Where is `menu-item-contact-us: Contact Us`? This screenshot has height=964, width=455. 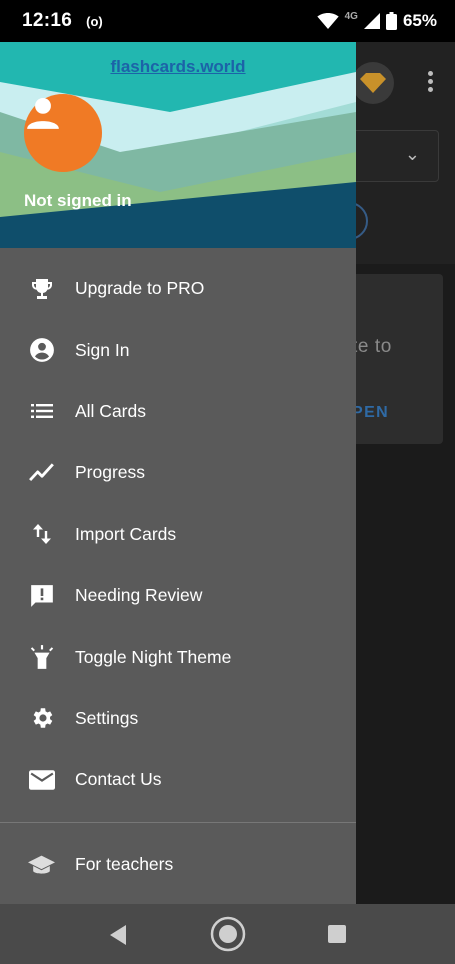
menu-item-contact-us: Contact Us is located at coordinates (178, 779).